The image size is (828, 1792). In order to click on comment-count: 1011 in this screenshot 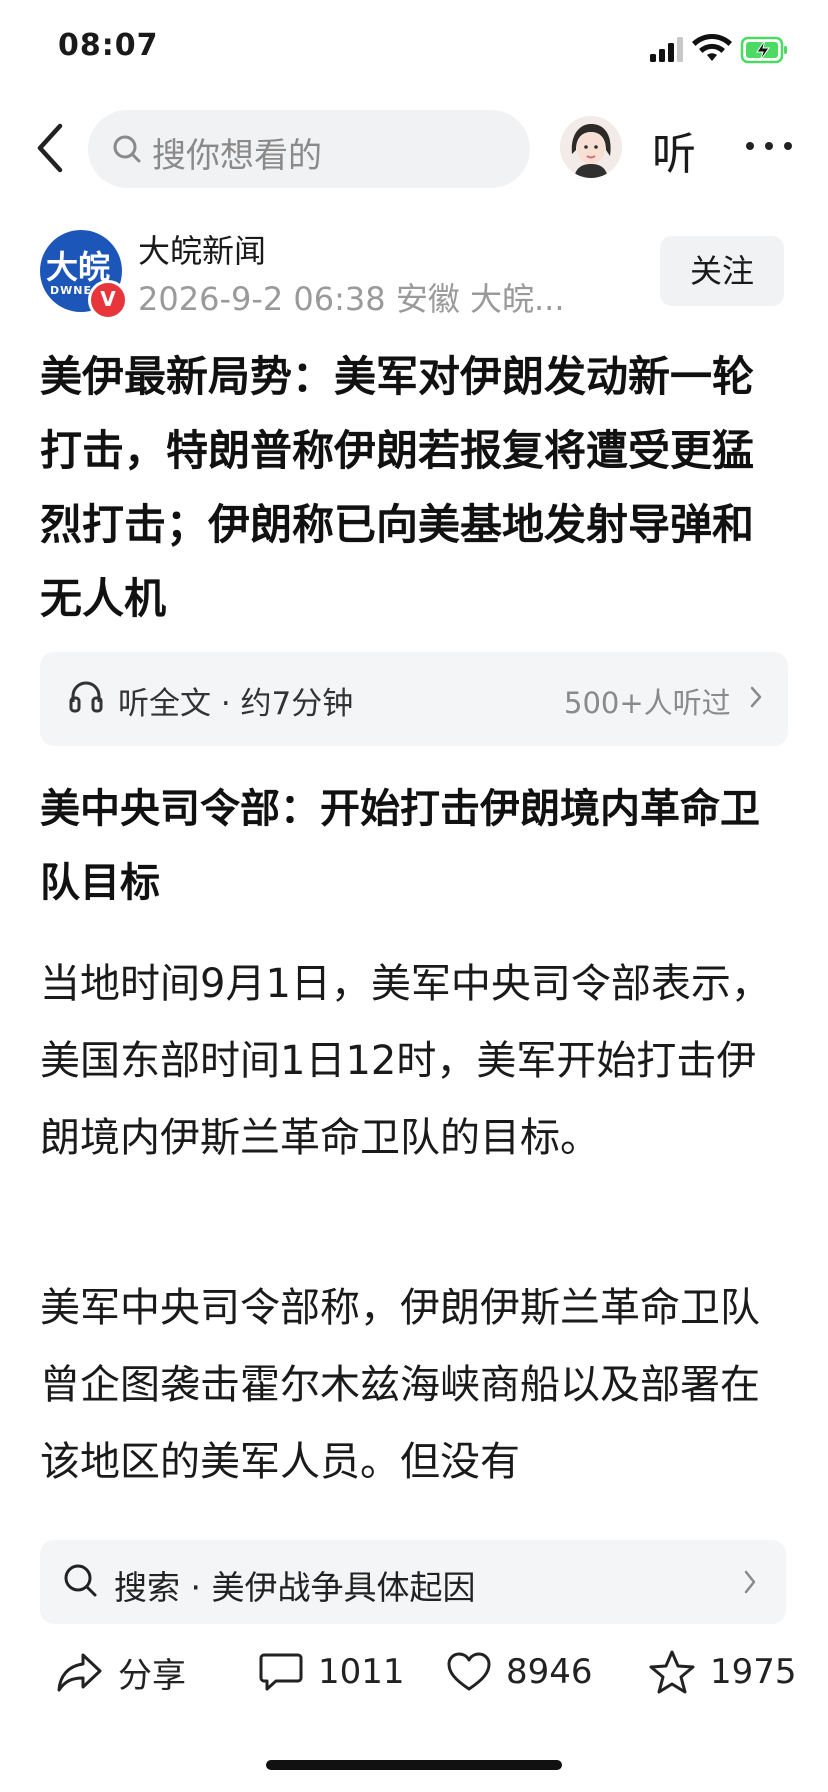, I will do `click(361, 1672)`.